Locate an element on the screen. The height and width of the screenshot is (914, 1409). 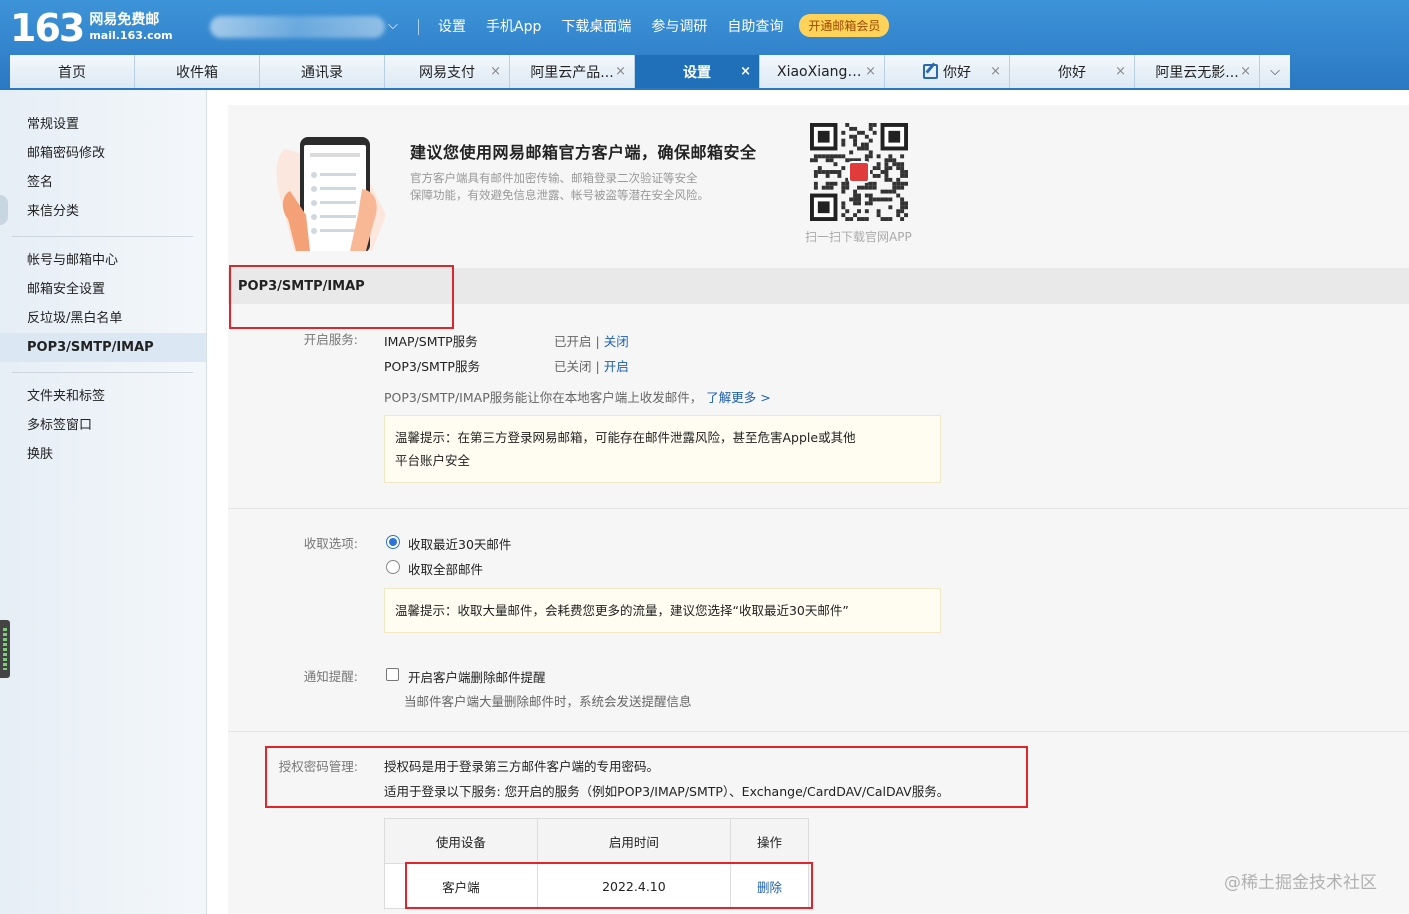
sidebar-item: 多标签窗口 is located at coordinates (103, 425).